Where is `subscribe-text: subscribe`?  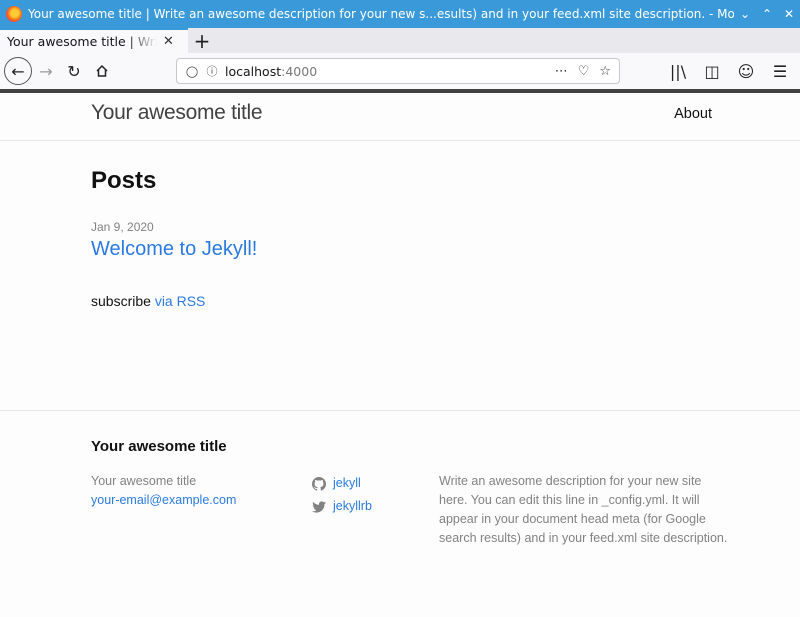 subscribe-text: subscribe is located at coordinates (121, 301).